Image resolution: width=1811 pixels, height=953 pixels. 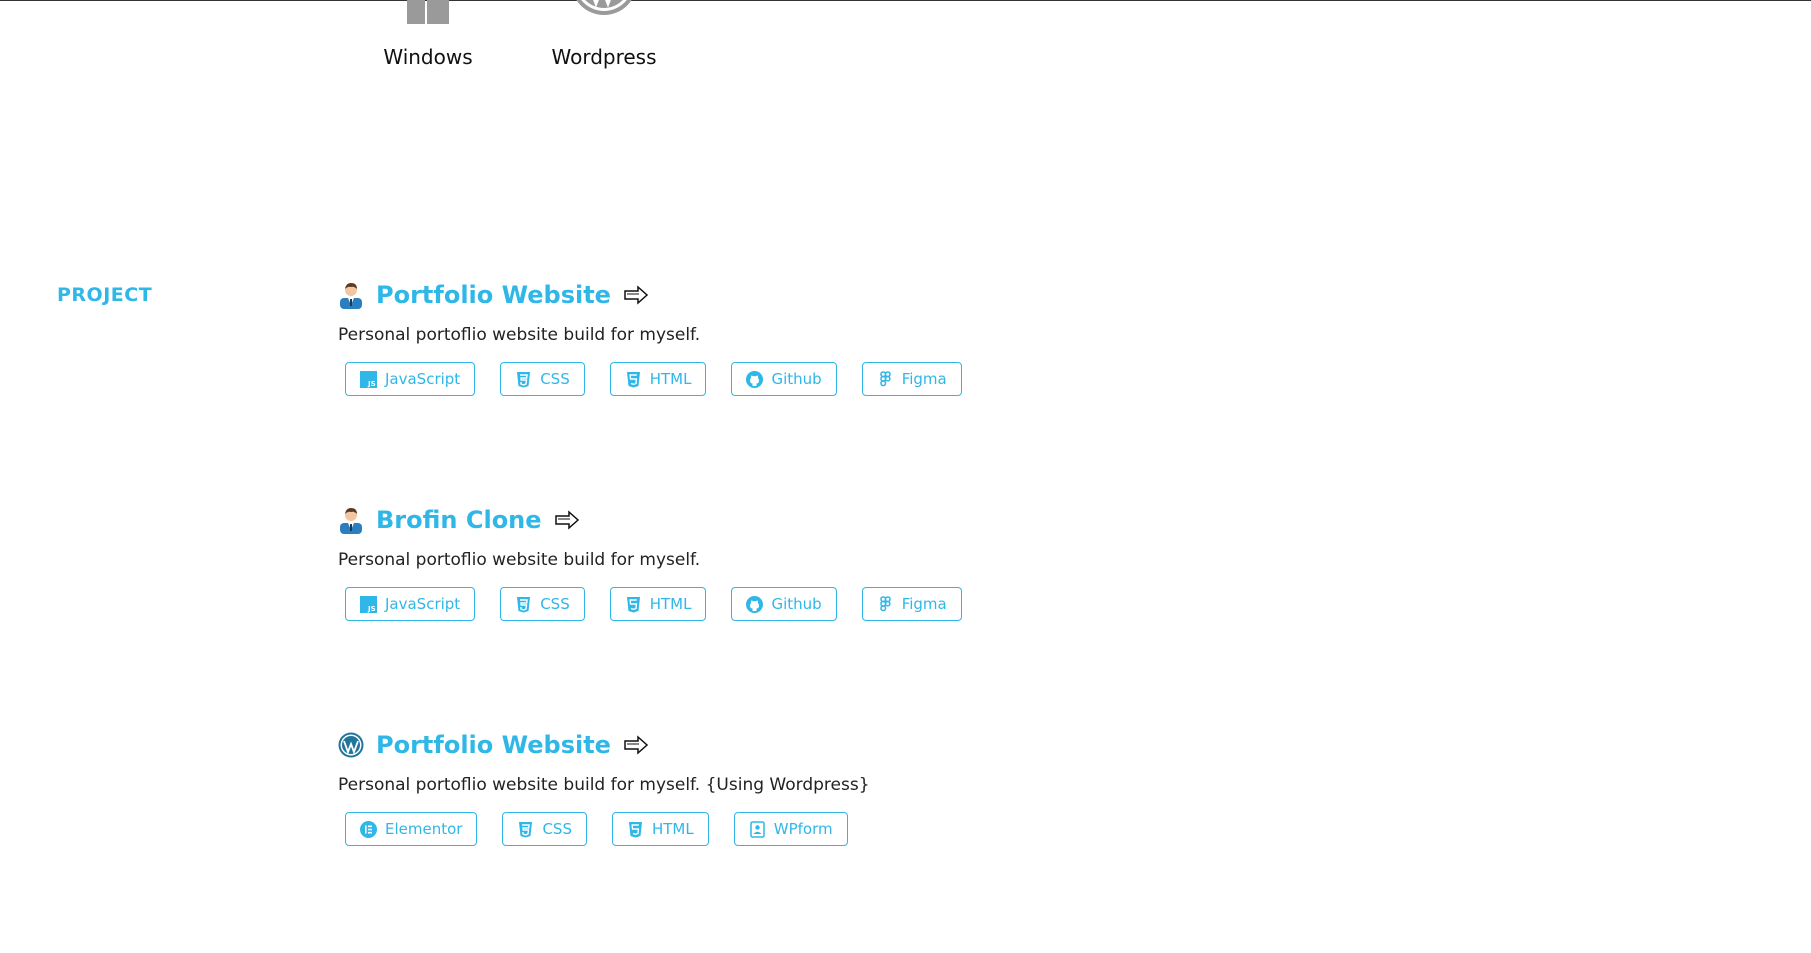 I want to click on wpforms-icon, so click(x=757, y=829).